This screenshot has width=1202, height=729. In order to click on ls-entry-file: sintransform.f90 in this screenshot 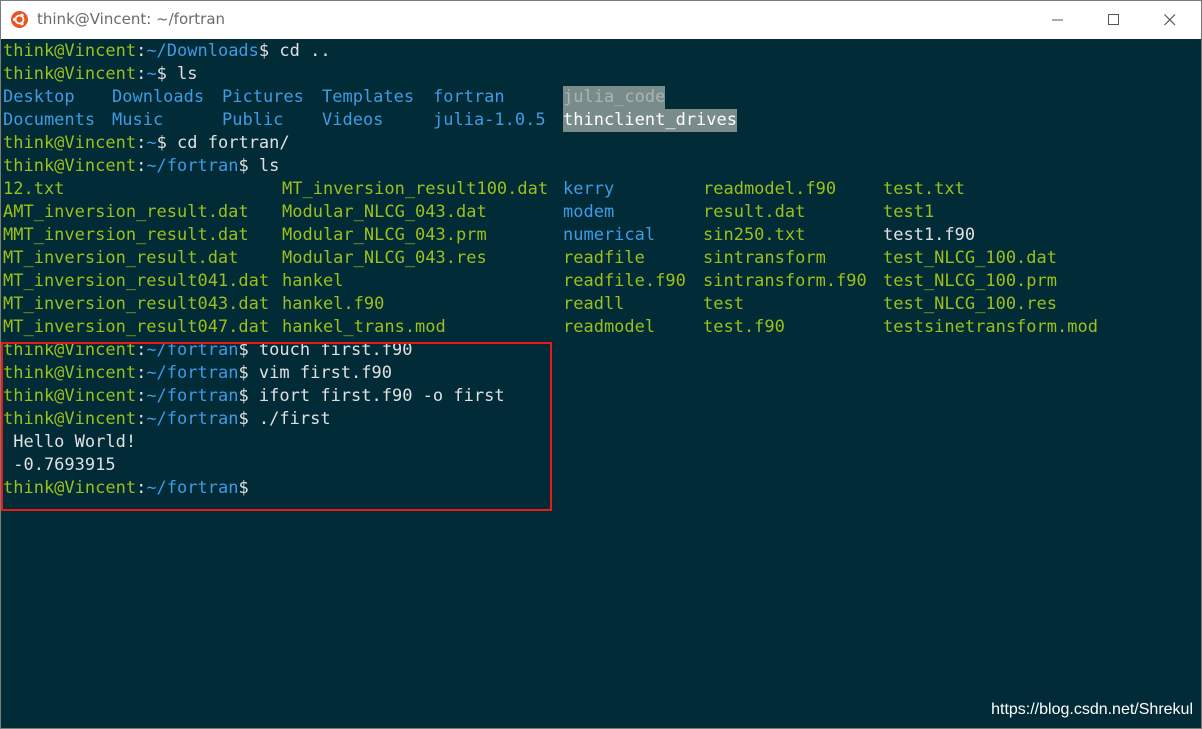, I will do `click(785, 281)`.